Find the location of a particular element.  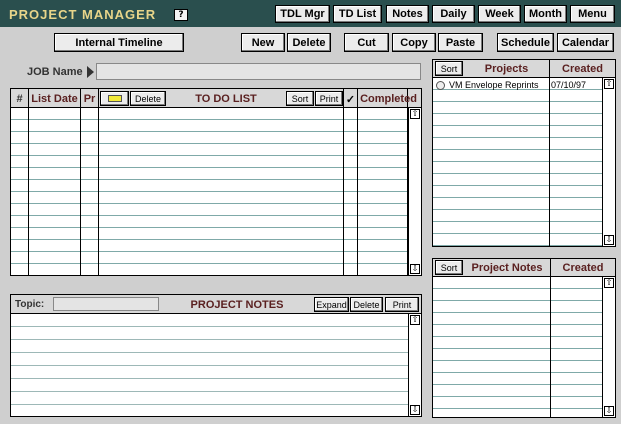

color-swatch-button is located at coordinates (114, 98).